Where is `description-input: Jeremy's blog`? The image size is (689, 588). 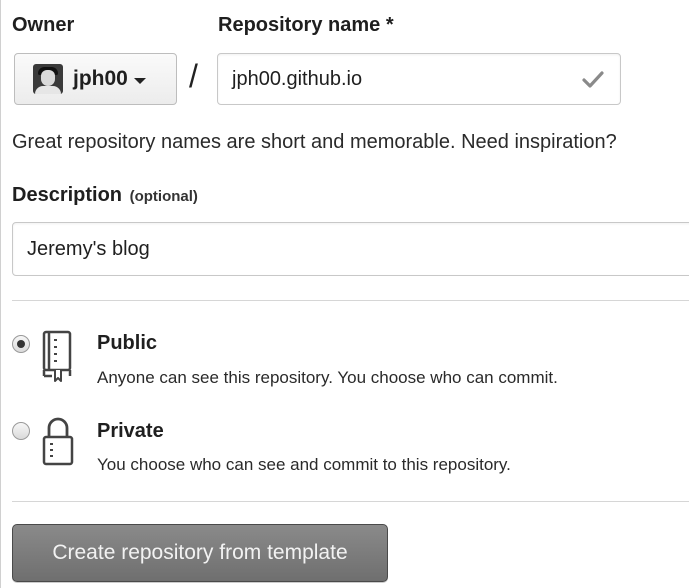
description-input: Jeremy's blog is located at coordinates (350, 249).